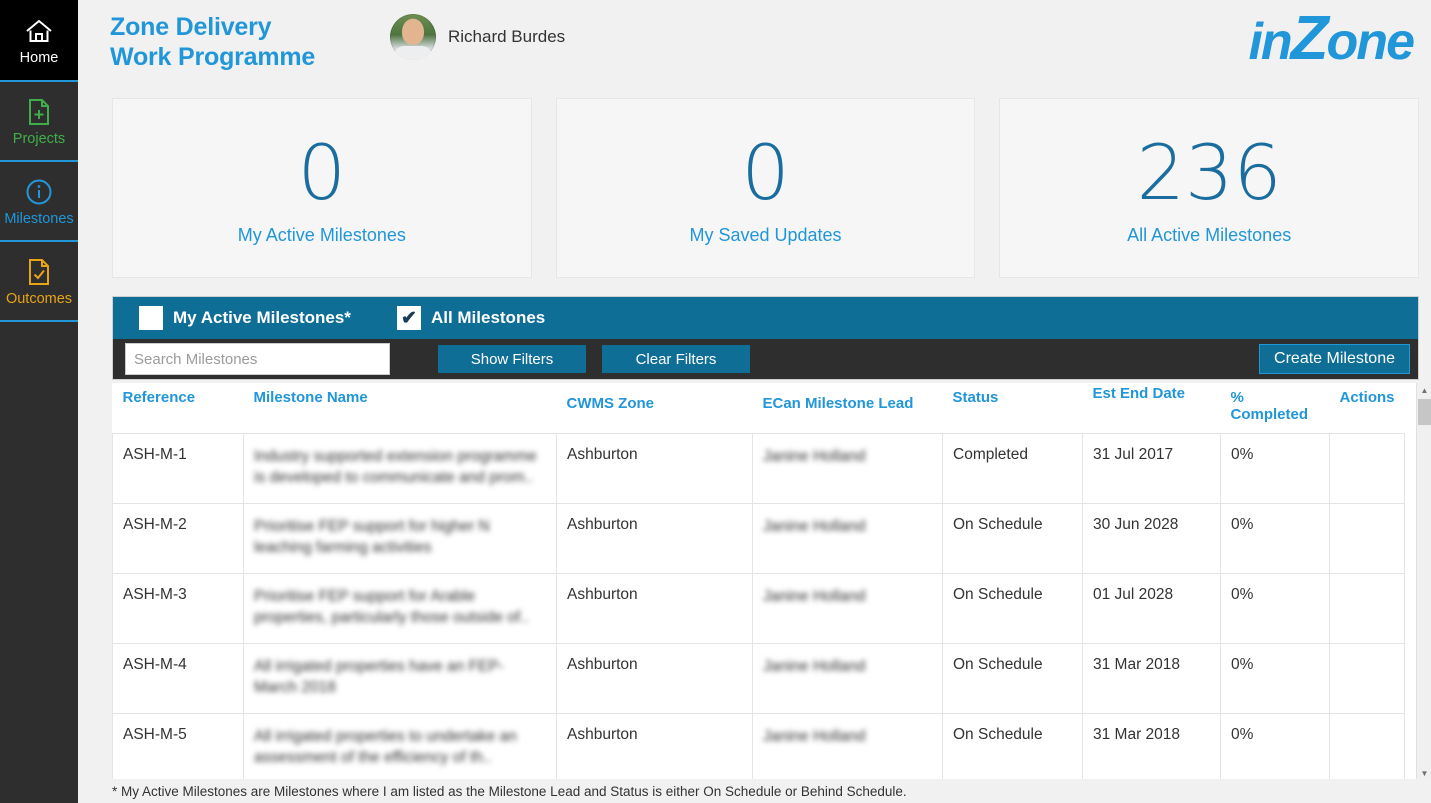 This screenshot has height=803, width=1431. Describe the element at coordinates (257, 359) in the screenshot. I see `search-input` at that location.